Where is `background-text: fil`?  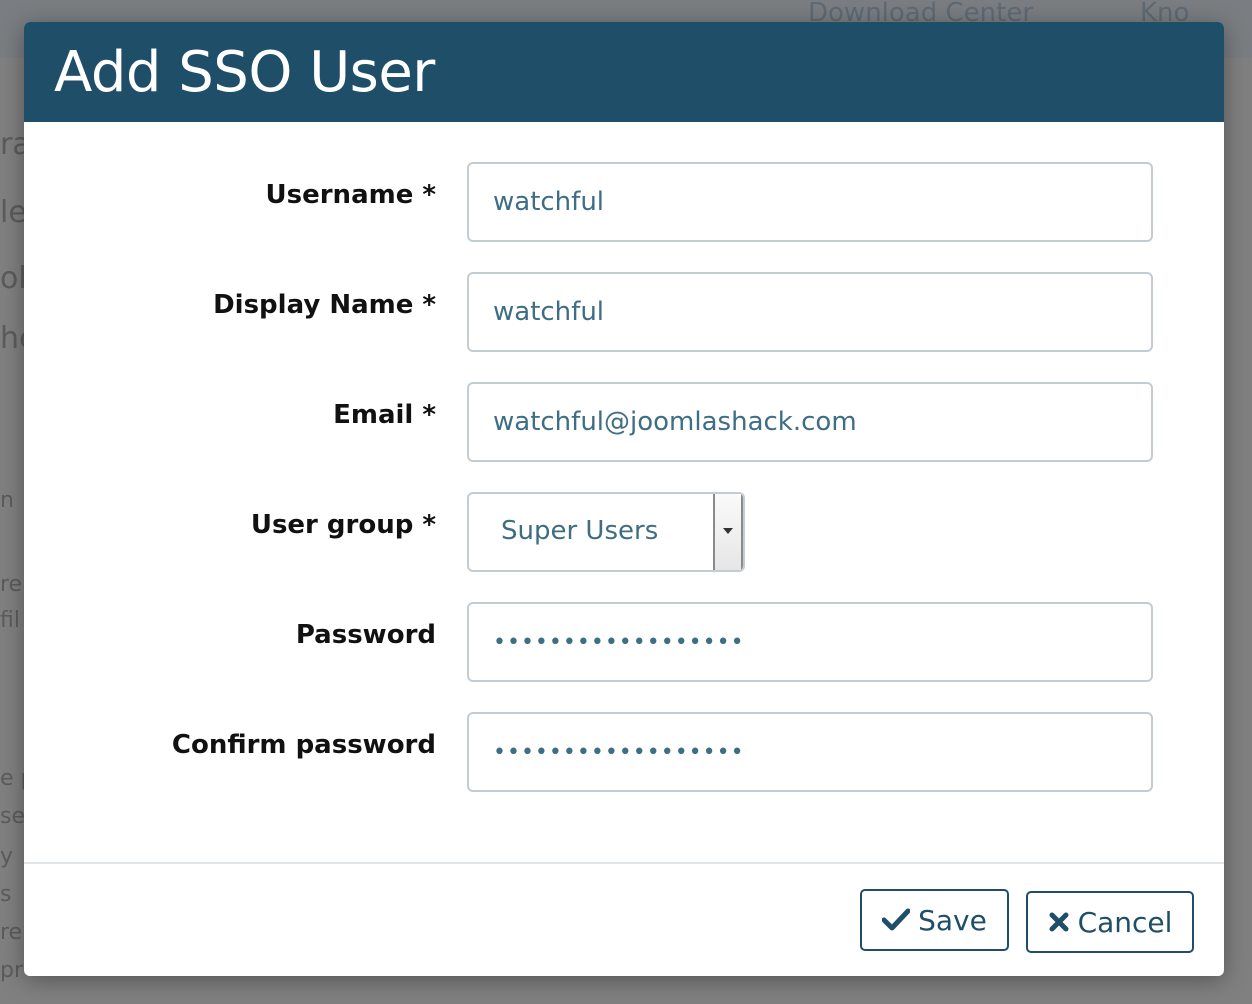
background-text: fil is located at coordinates (10, 620).